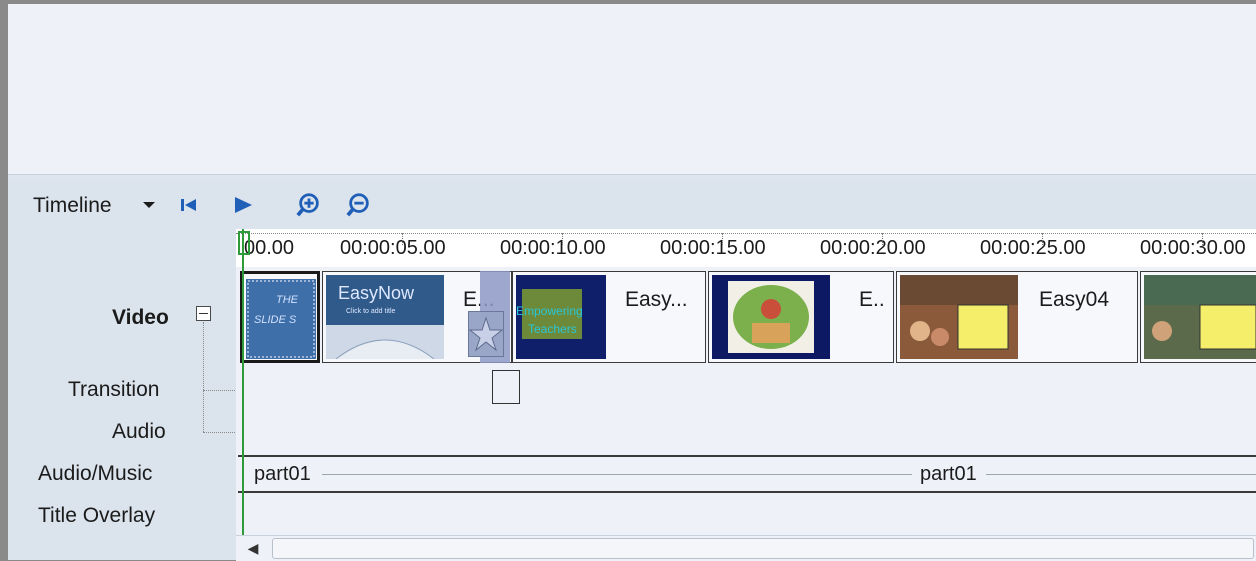 The width and height of the screenshot is (1256, 561). What do you see at coordinates (713, 248) in the screenshot?
I see `ruler-tick-label: 00:00:15.00` at bounding box center [713, 248].